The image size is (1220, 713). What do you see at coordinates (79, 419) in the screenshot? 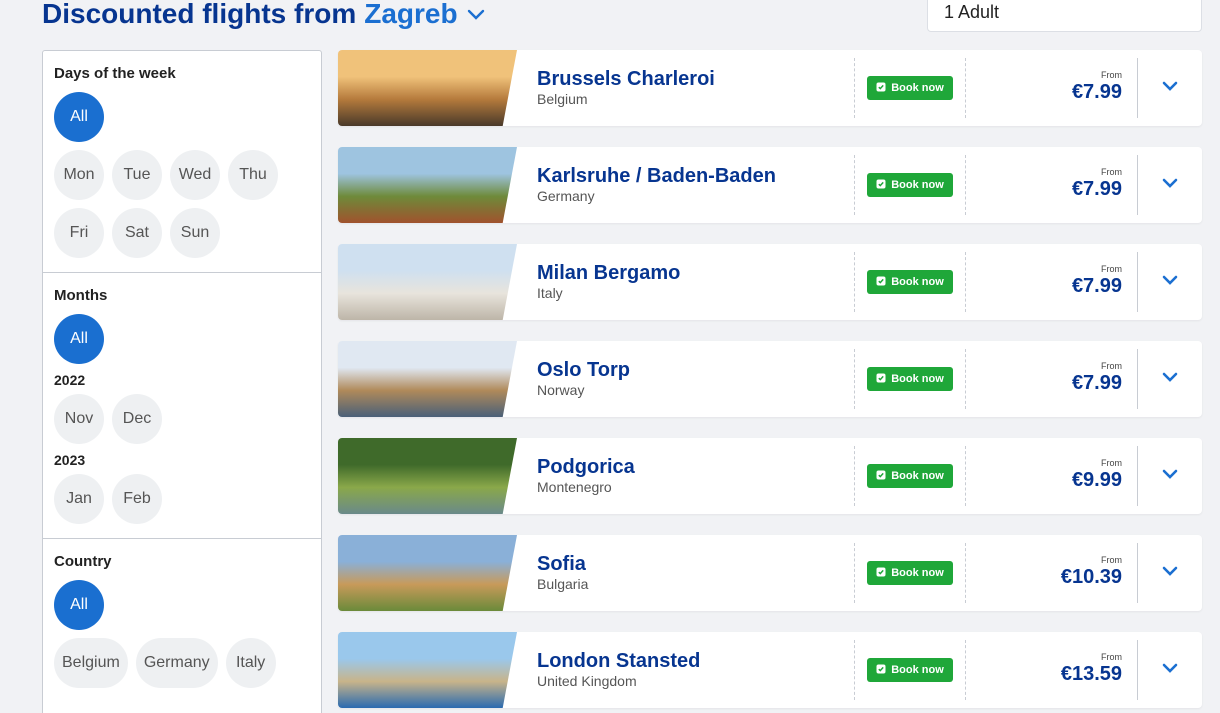
I see `month-chip-nov: Nov` at bounding box center [79, 419].